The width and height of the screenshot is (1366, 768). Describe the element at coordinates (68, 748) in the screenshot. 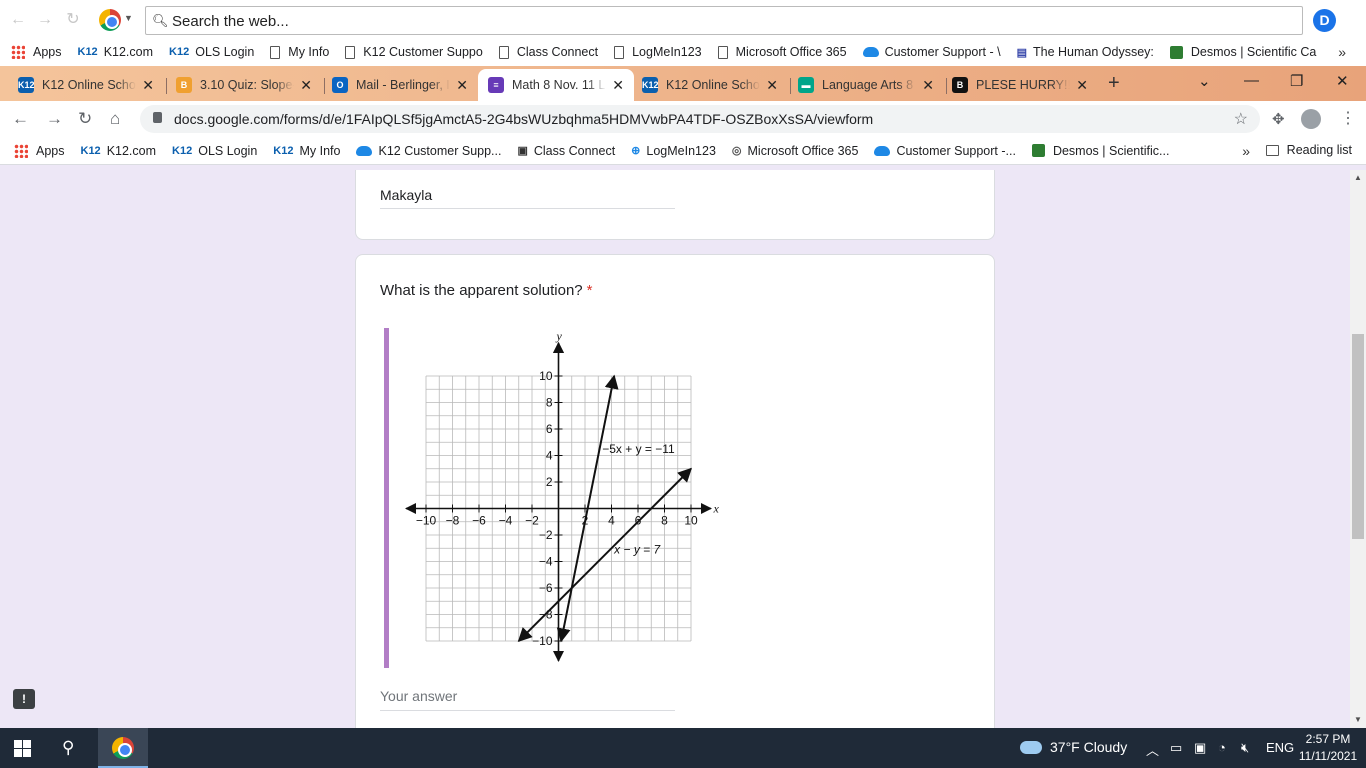

I see `taskbar-search-icon: ⚲` at that location.